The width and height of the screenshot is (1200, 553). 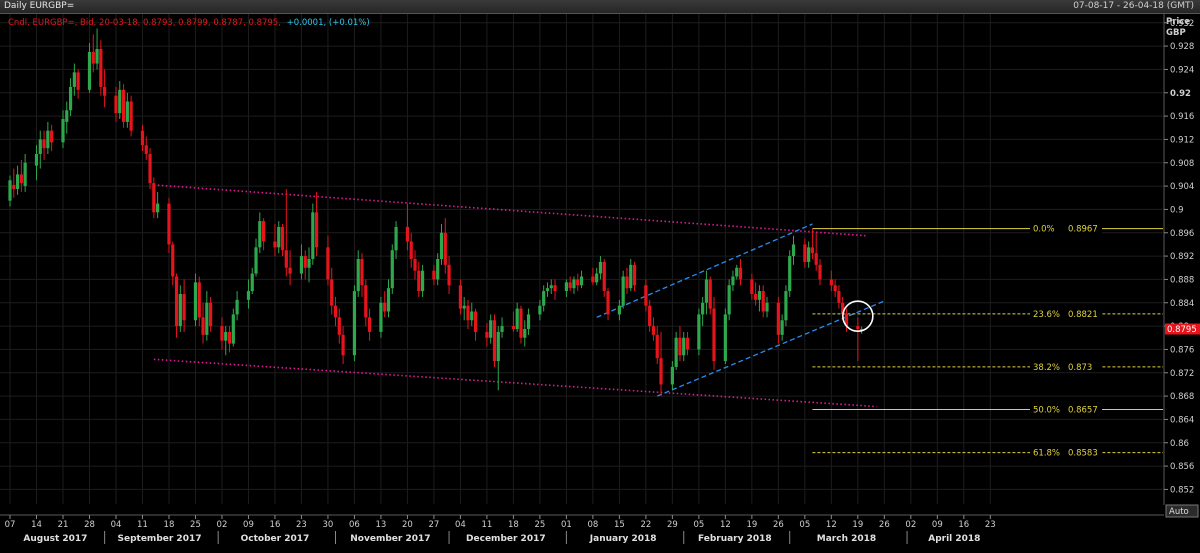 I want to click on x-tick-label: 16, so click(x=275, y=525).